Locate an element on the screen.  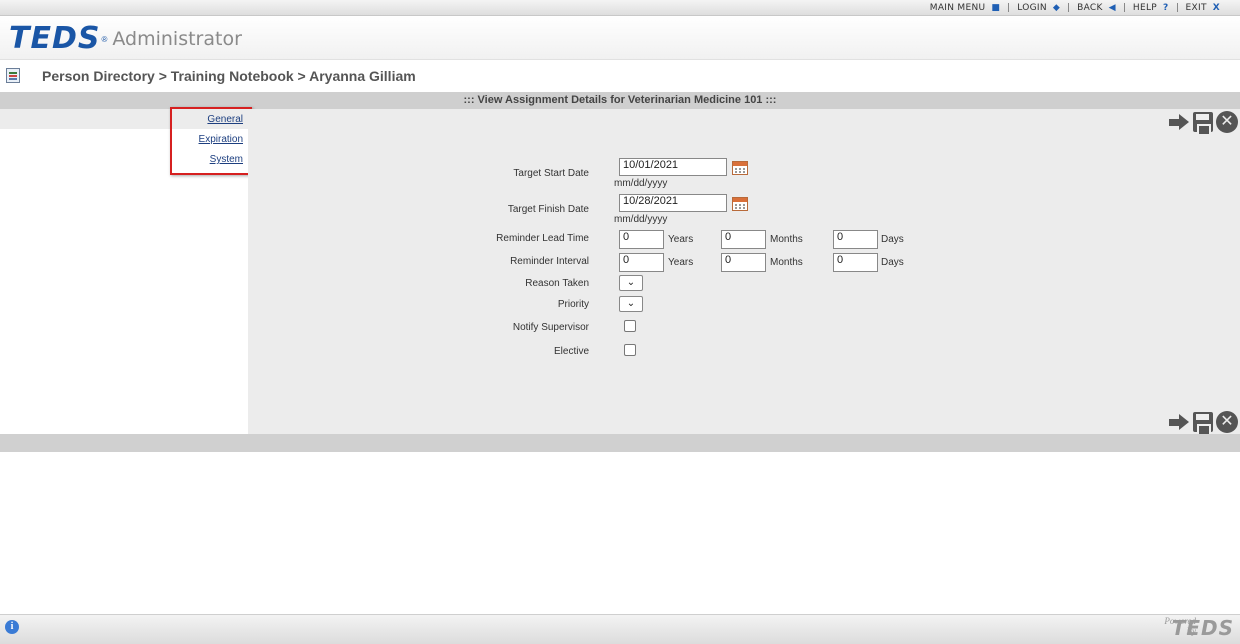
interval-months-input: 0 is located at coordinates (743, 262).